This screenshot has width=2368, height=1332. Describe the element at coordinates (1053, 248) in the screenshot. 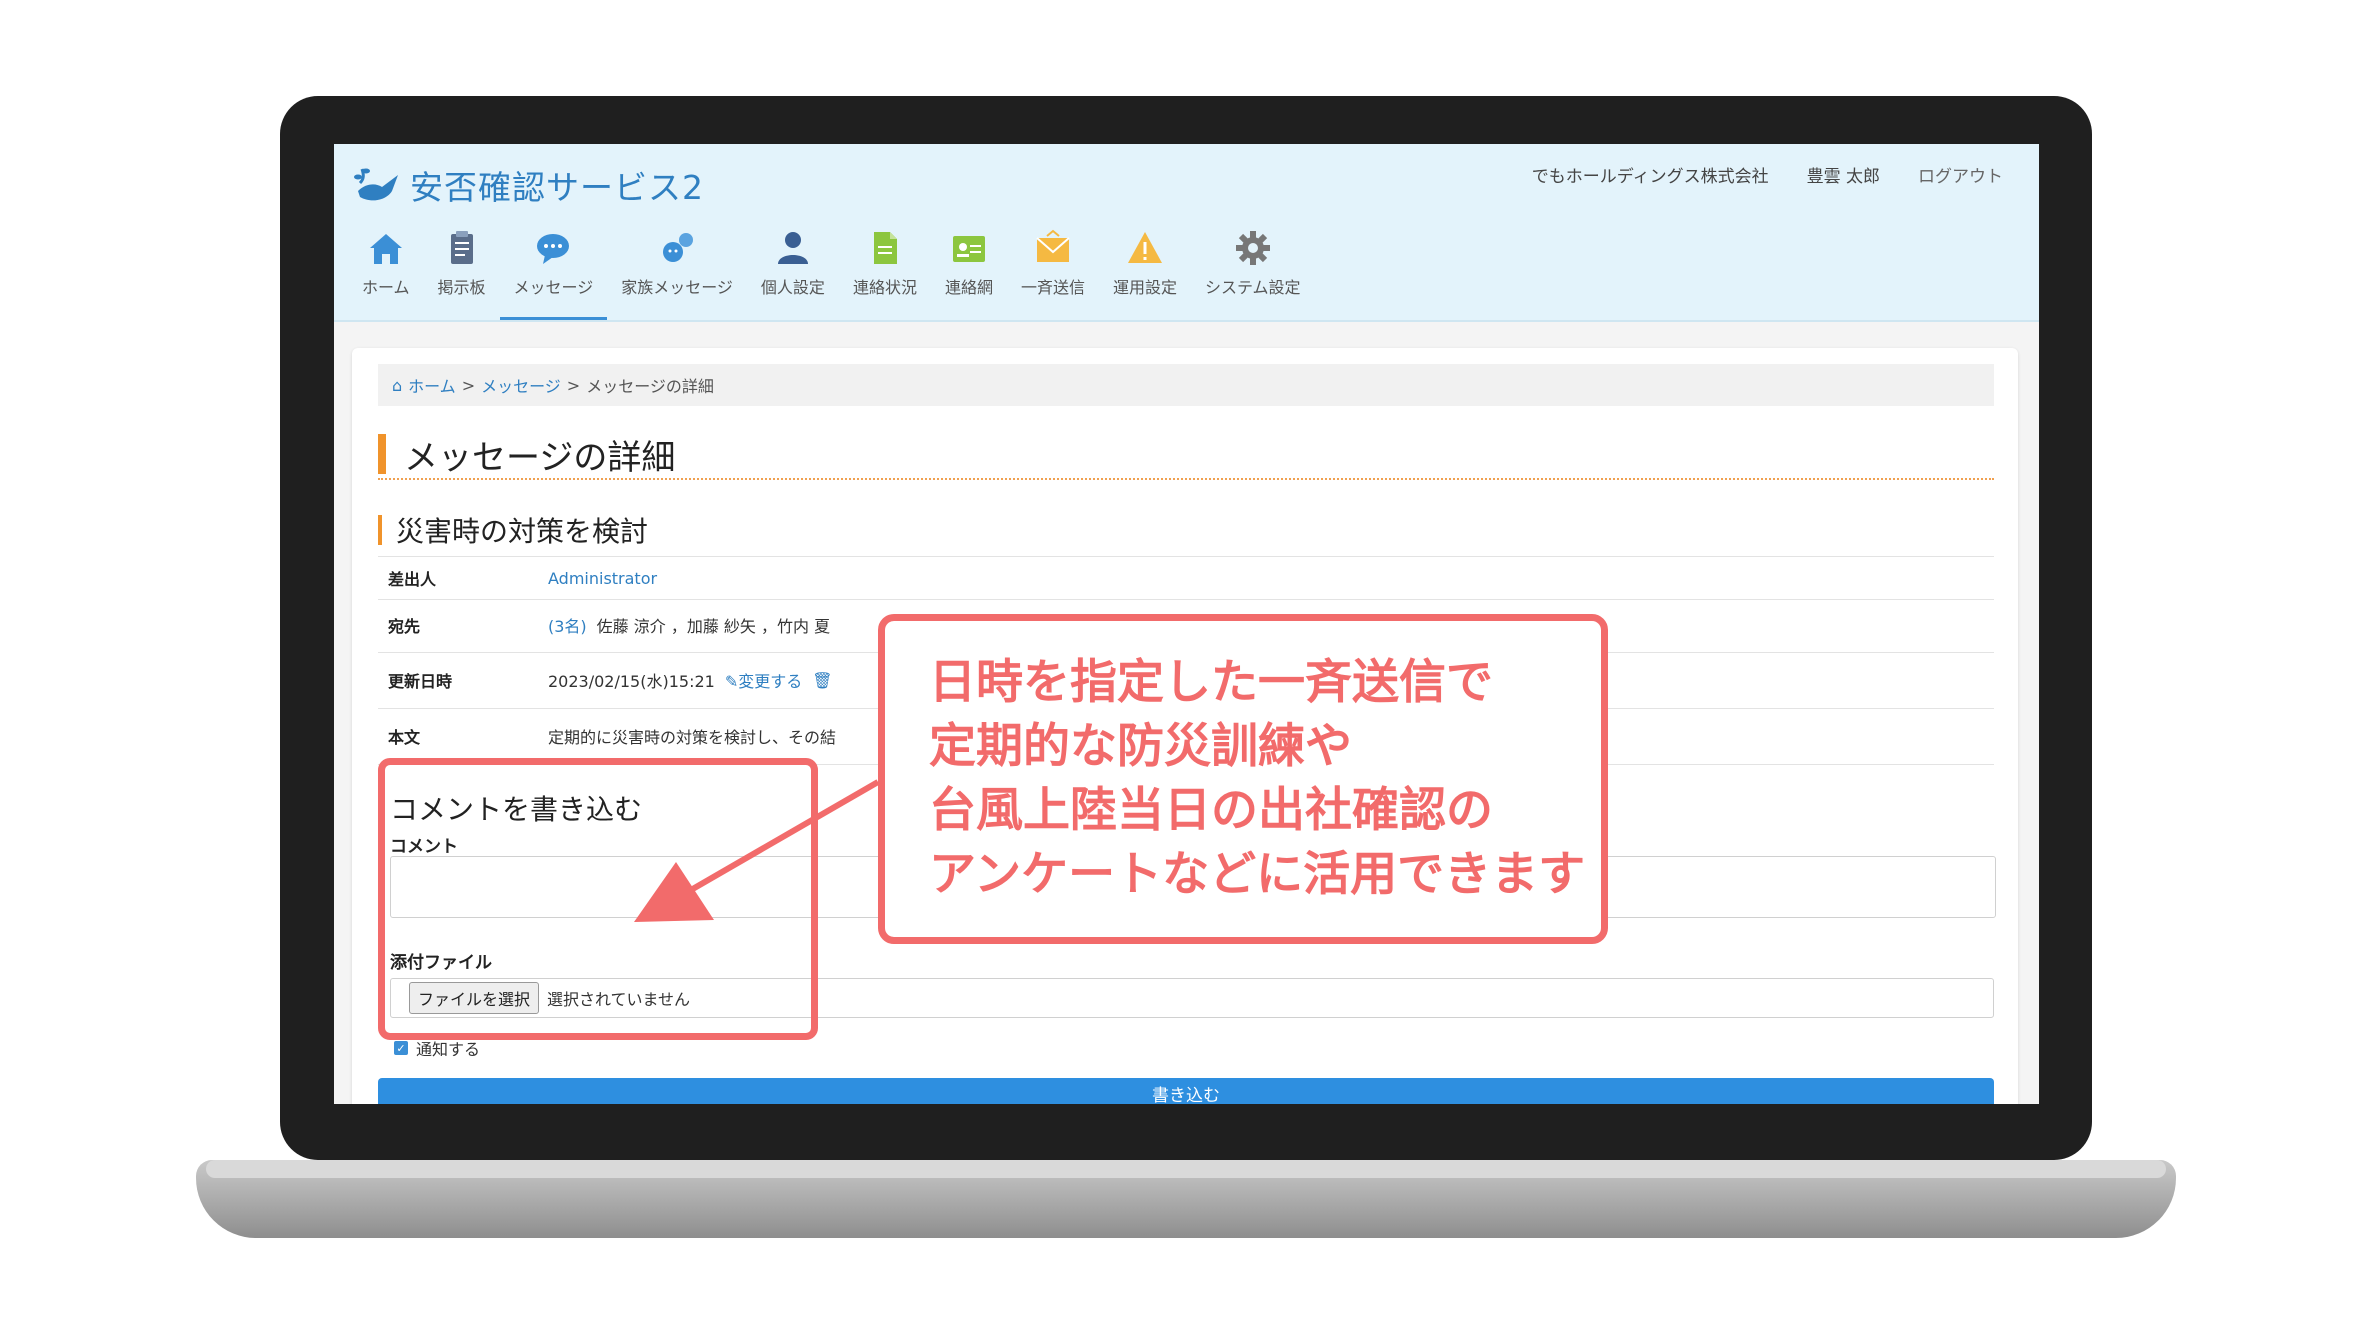

I see `envelope-icon` at that location.